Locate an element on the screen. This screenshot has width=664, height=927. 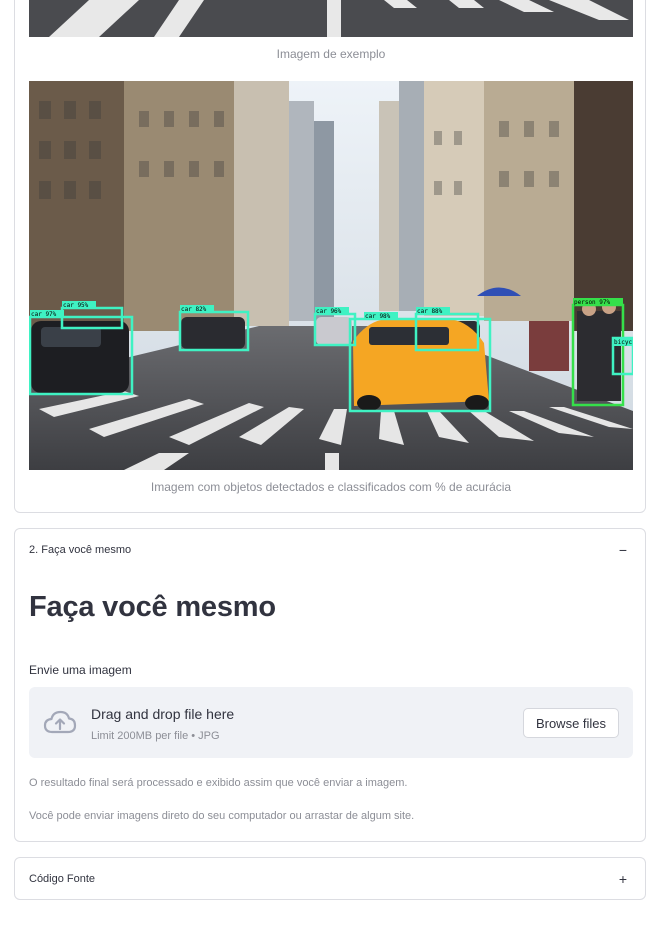
source-code-expander: Código Fonte + is located at coordinates (330, 878).